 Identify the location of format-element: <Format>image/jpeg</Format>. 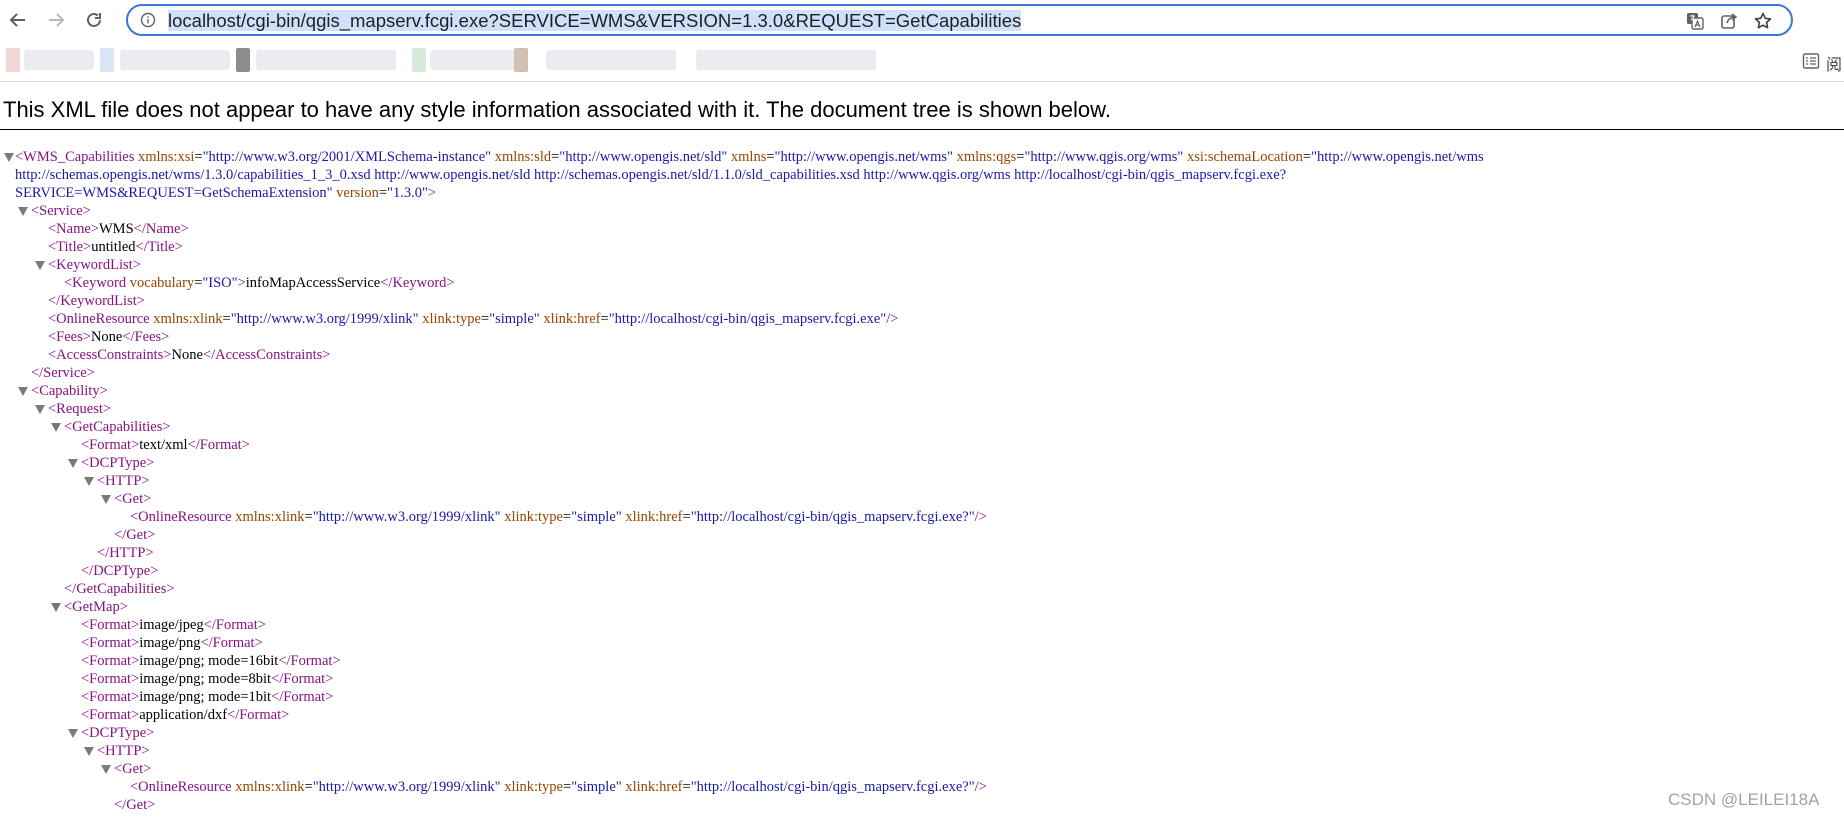
(173, 625).